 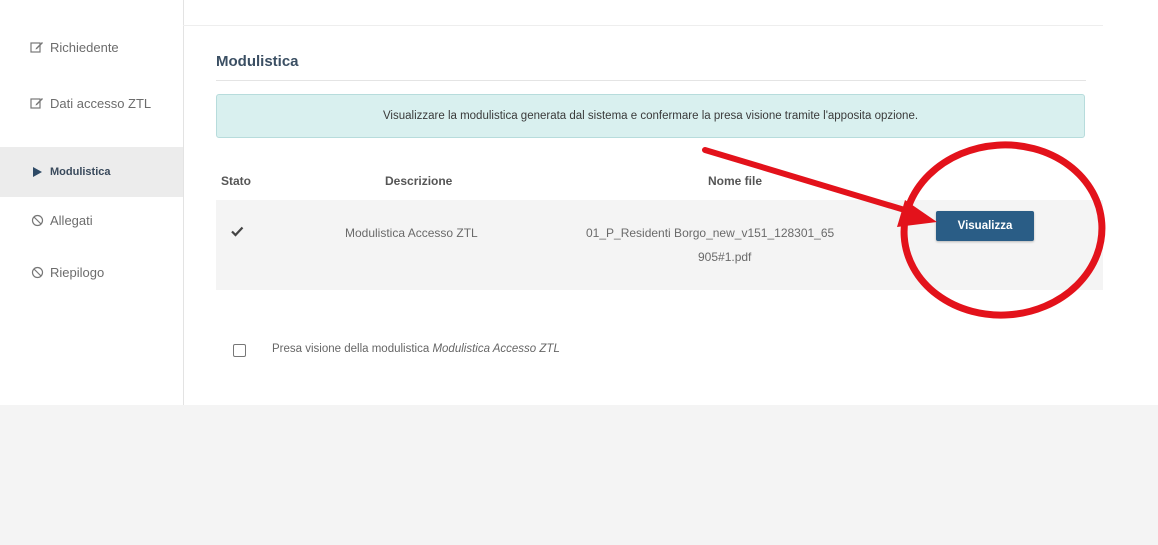 What do you see at coordinates (84, 47) in the screenshot?
I see `sidebar-item-label: Richiedente` at bounding box center [84, 47].